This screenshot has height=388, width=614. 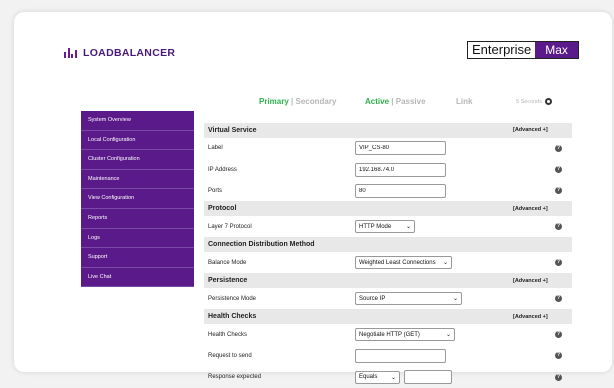 What do you see at coordinates (400, 169) in the screenshot?
I see `ip-address-input` at bounding box center [400, 169].